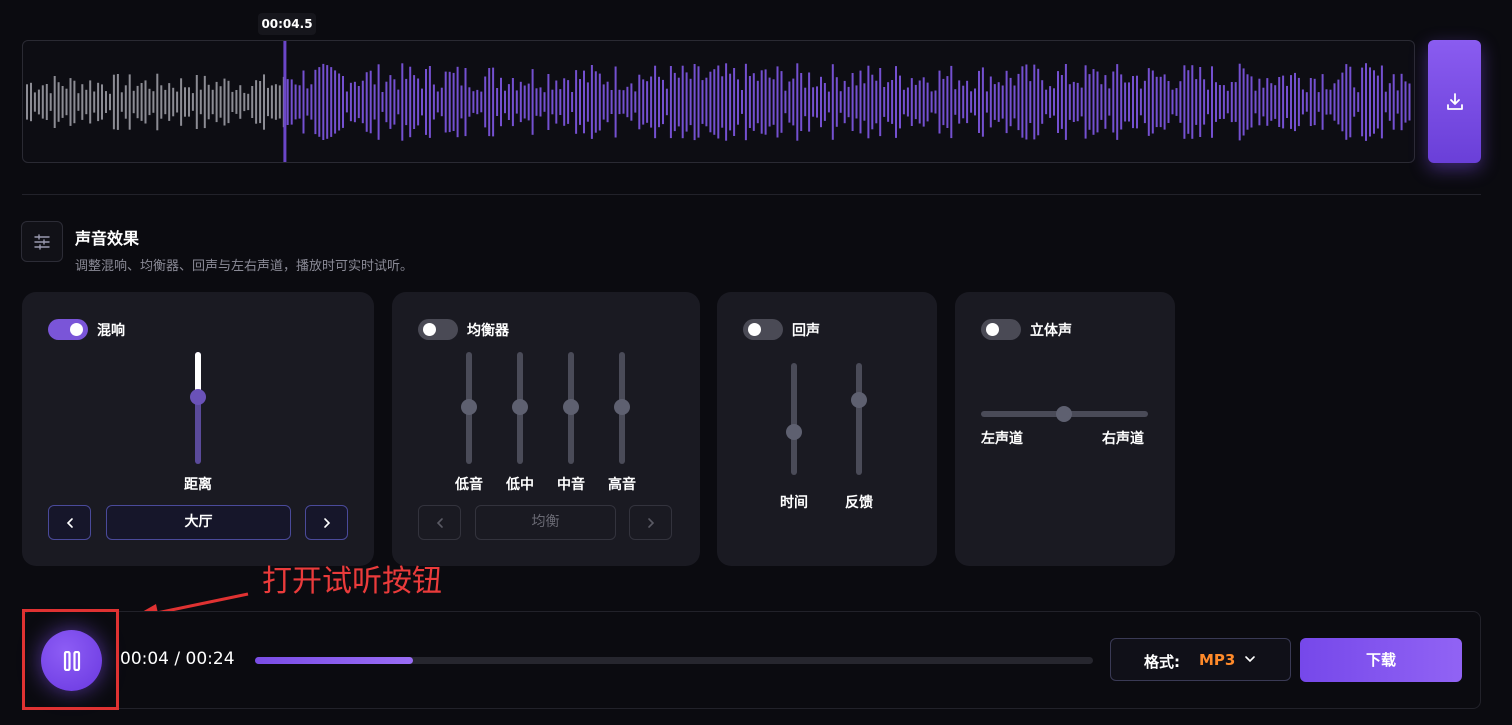 This screenshot has width=1512, height=725. I want to click on total-time: 00:24, so click(210, 659).